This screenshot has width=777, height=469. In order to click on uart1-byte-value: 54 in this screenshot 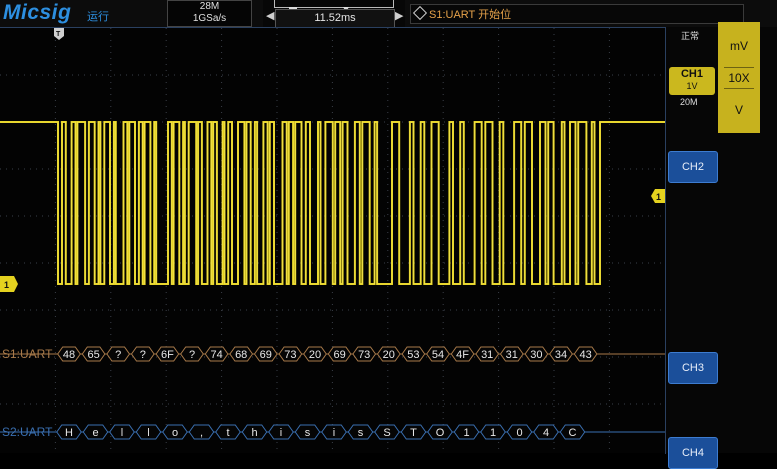, I will do `click(438, 355)`.